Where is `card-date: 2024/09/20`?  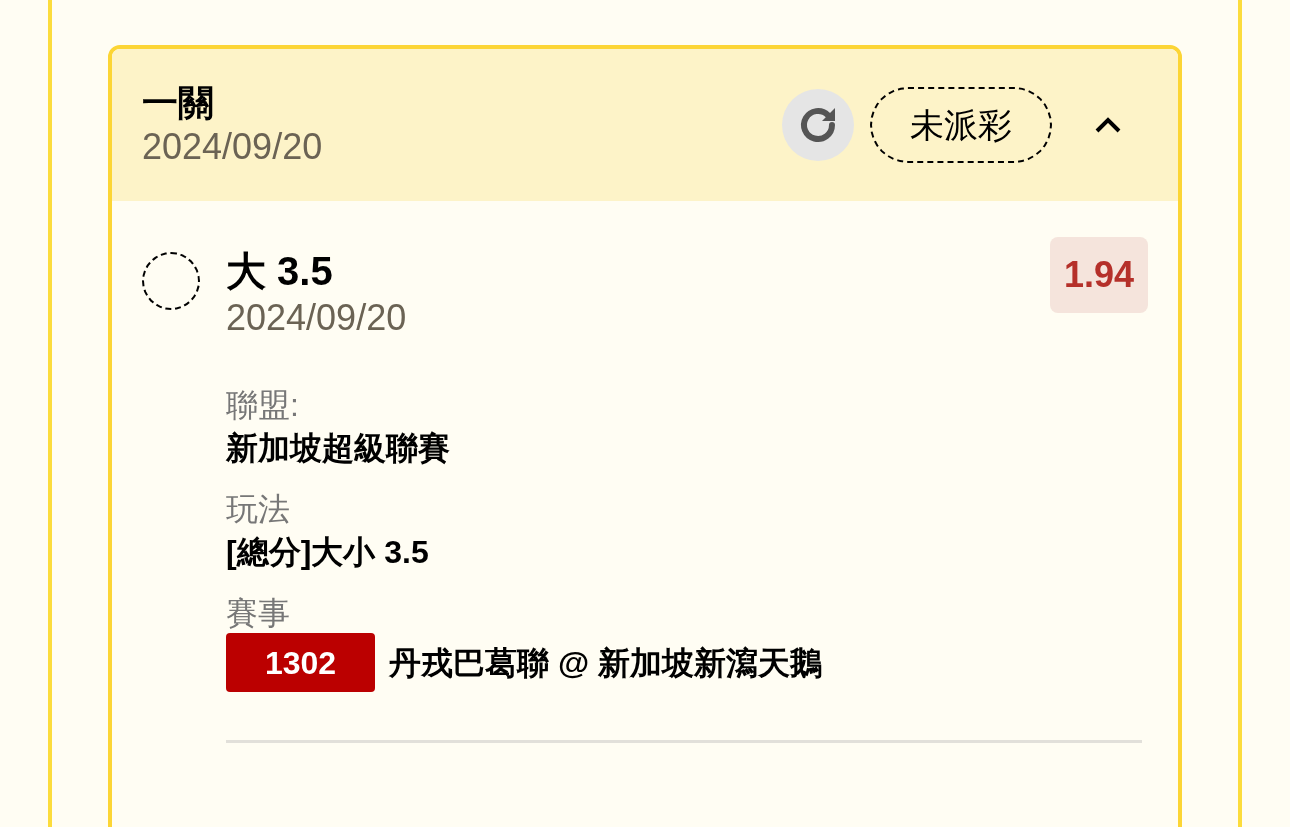
card-date: 2024/09/20 is located at coordinates (232, 147).